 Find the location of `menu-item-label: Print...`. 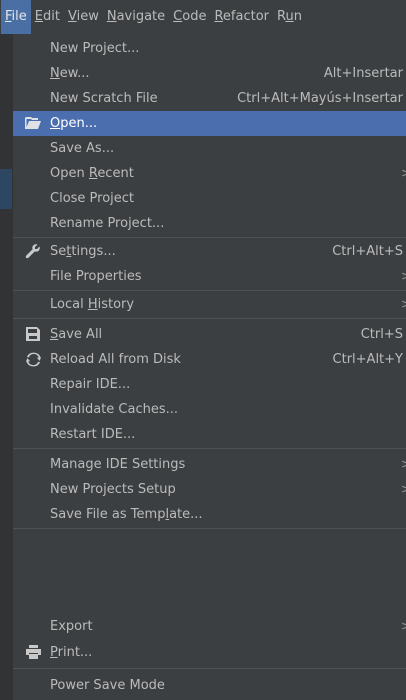

menu-item-label: Print... is located at coordinates (71, 652).